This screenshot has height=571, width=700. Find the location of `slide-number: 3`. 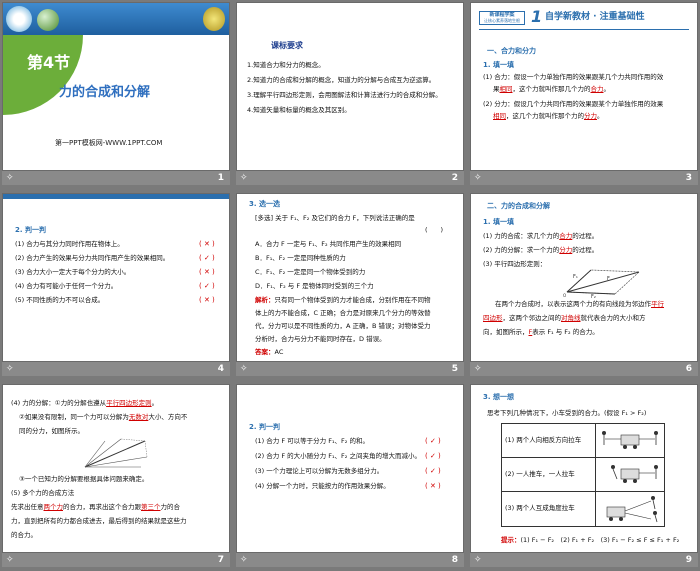

slide-number: 3 is located at coordinates (688, 178).